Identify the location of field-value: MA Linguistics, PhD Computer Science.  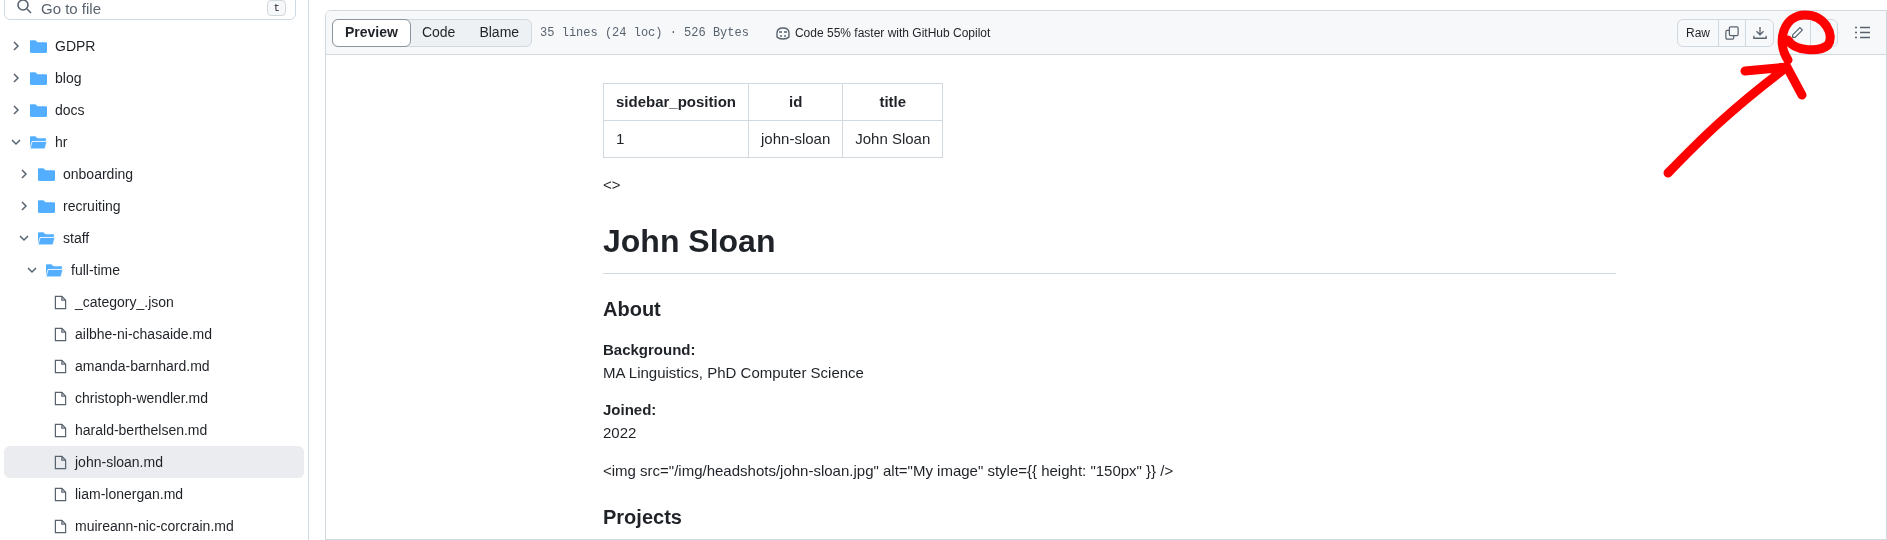
(734, 372).